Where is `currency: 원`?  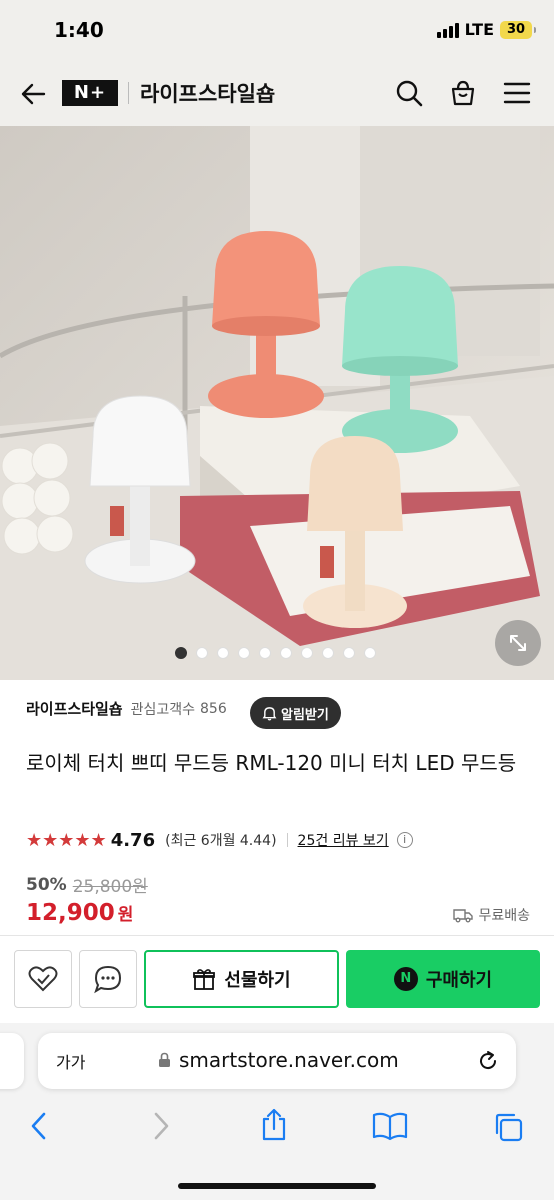 currency: 원 is located at coordinates (125, 915).